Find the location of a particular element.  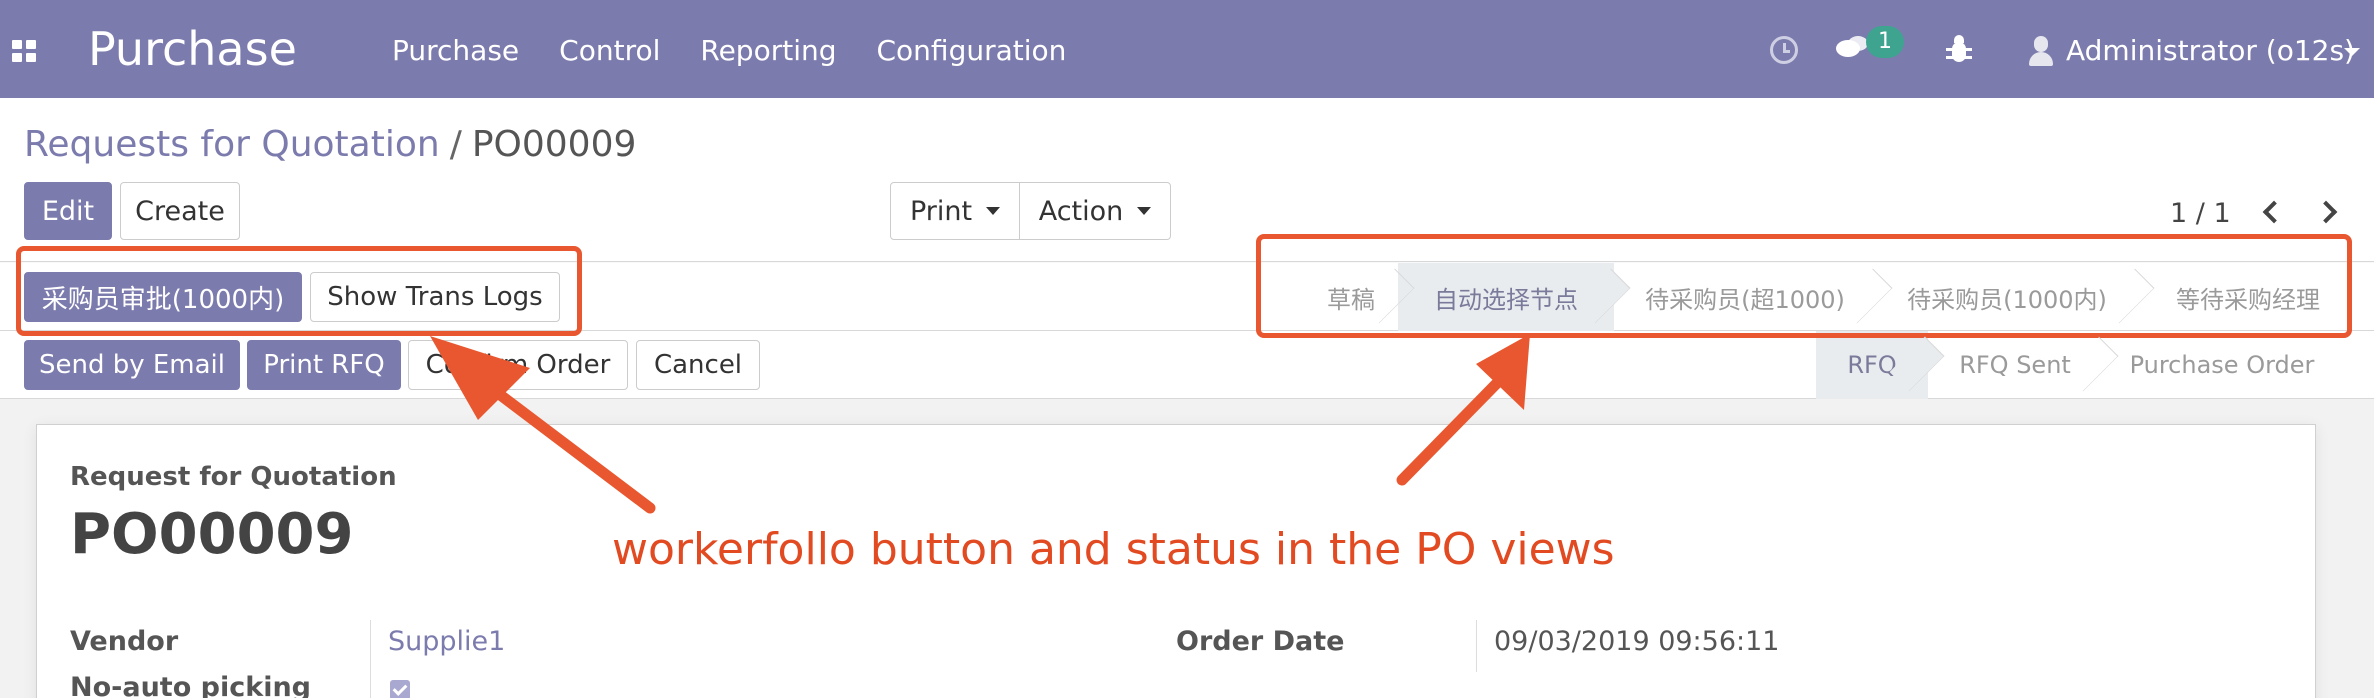

sheet-label: Request for Quotation is located at coordinates (233, 477).